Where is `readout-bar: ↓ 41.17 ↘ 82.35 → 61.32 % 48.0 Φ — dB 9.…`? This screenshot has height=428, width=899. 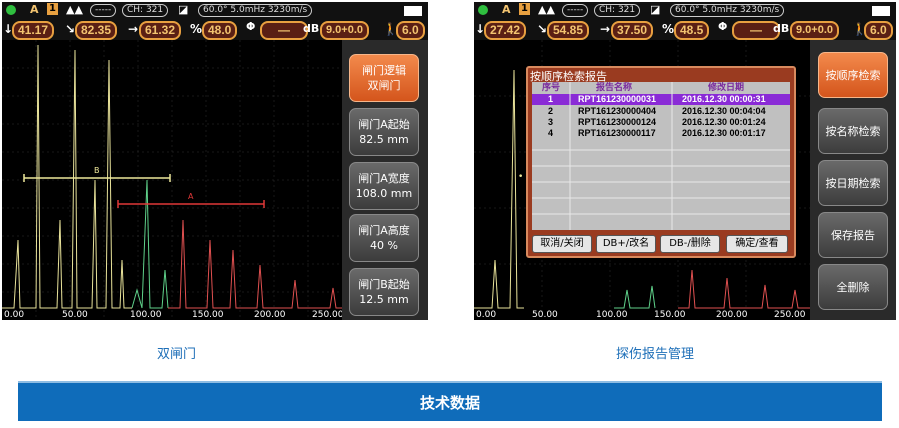
readout-bar: ↓ 41.17 ↘ 82.35 → 61.32 % 48.0 Φ — dB 9.… is located at coordinates (215, 29).